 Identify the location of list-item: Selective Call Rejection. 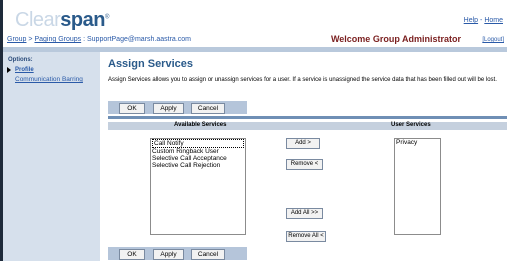
(198, 165).